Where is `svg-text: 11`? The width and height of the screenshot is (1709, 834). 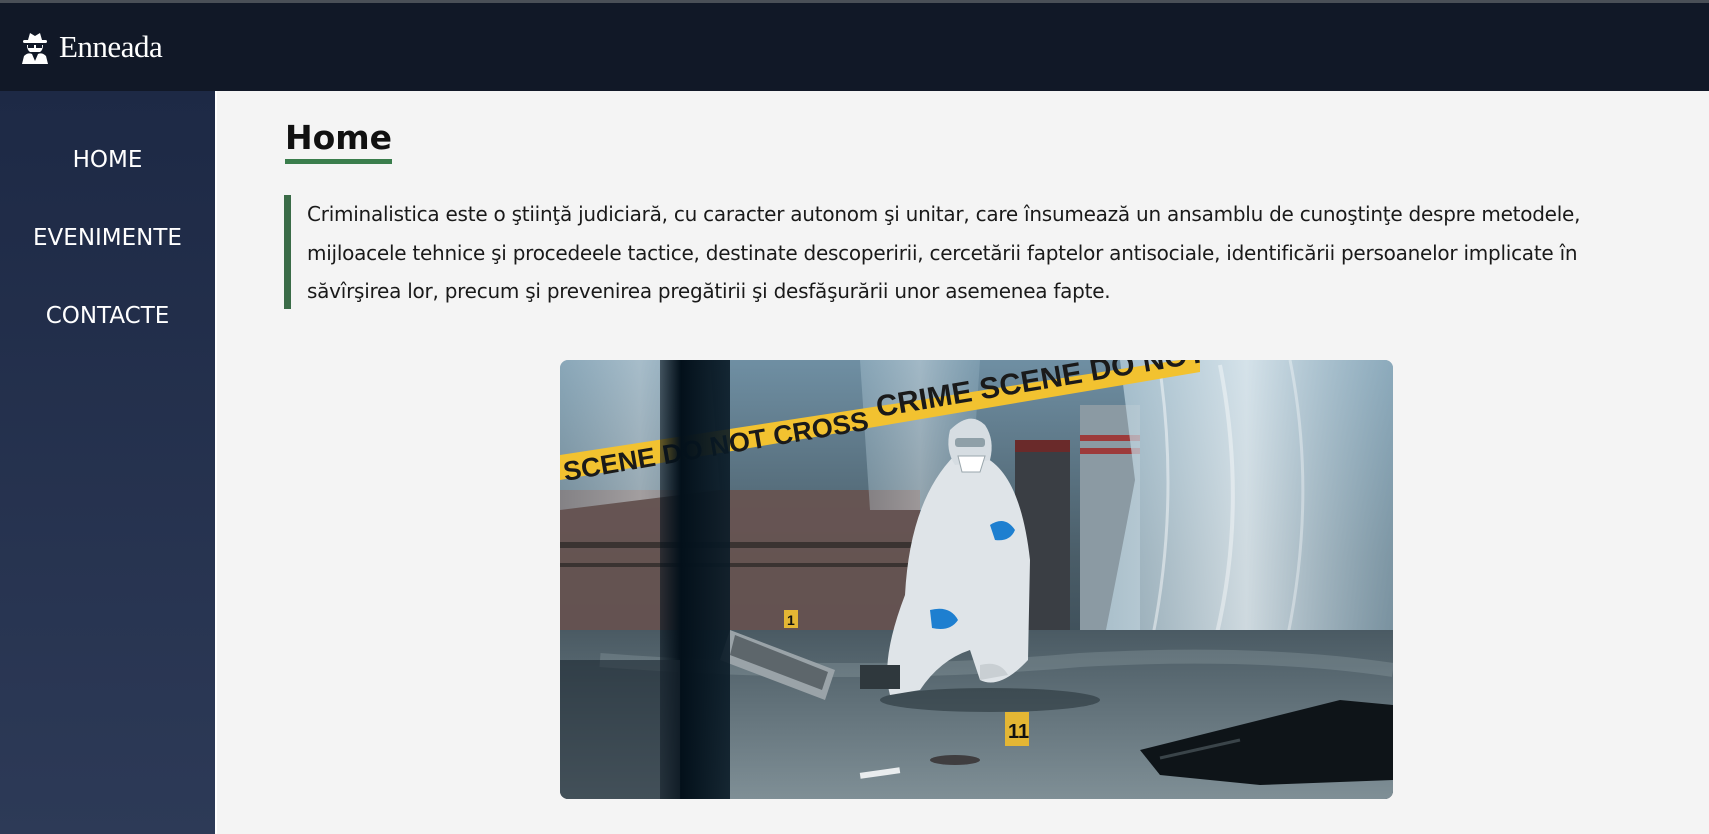
svg-text: 11 is located at coordinates (1018, 732).